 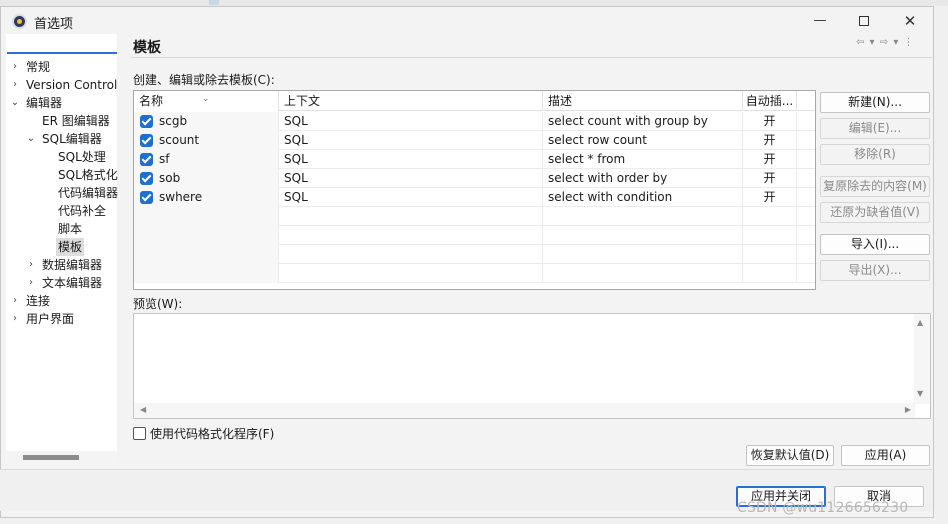 I want to click on tree-item: 代码编辑器, so click(x=62, y=193).